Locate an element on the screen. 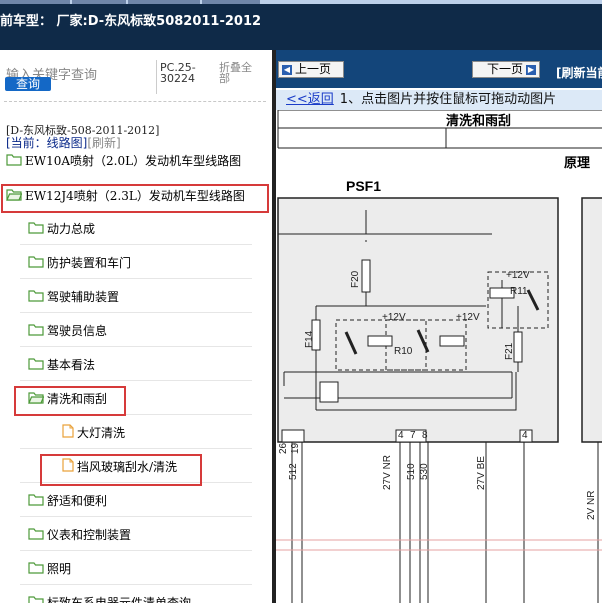 This screenshot has width=602, height=603. tree-item-label: EW10A喷射（2.0L）发动机车型线路图 is located at coordinates (133, 160).